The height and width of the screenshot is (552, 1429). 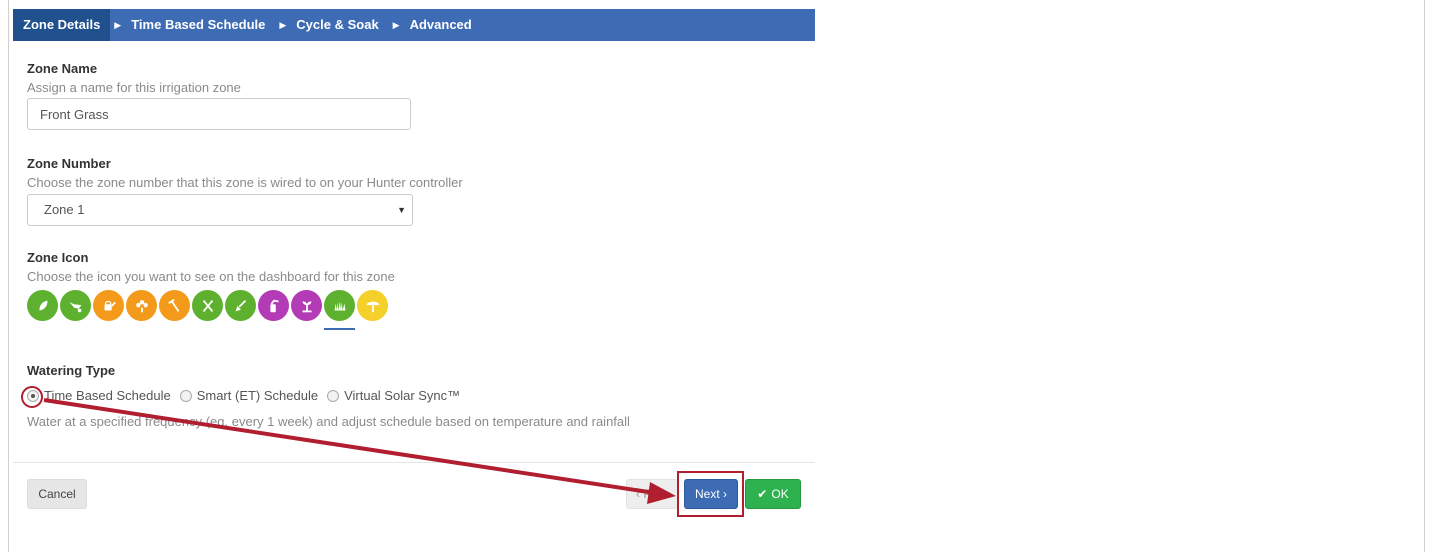 I want to click on tab-zone-details: Zone Details, so click(x=62, y=25).